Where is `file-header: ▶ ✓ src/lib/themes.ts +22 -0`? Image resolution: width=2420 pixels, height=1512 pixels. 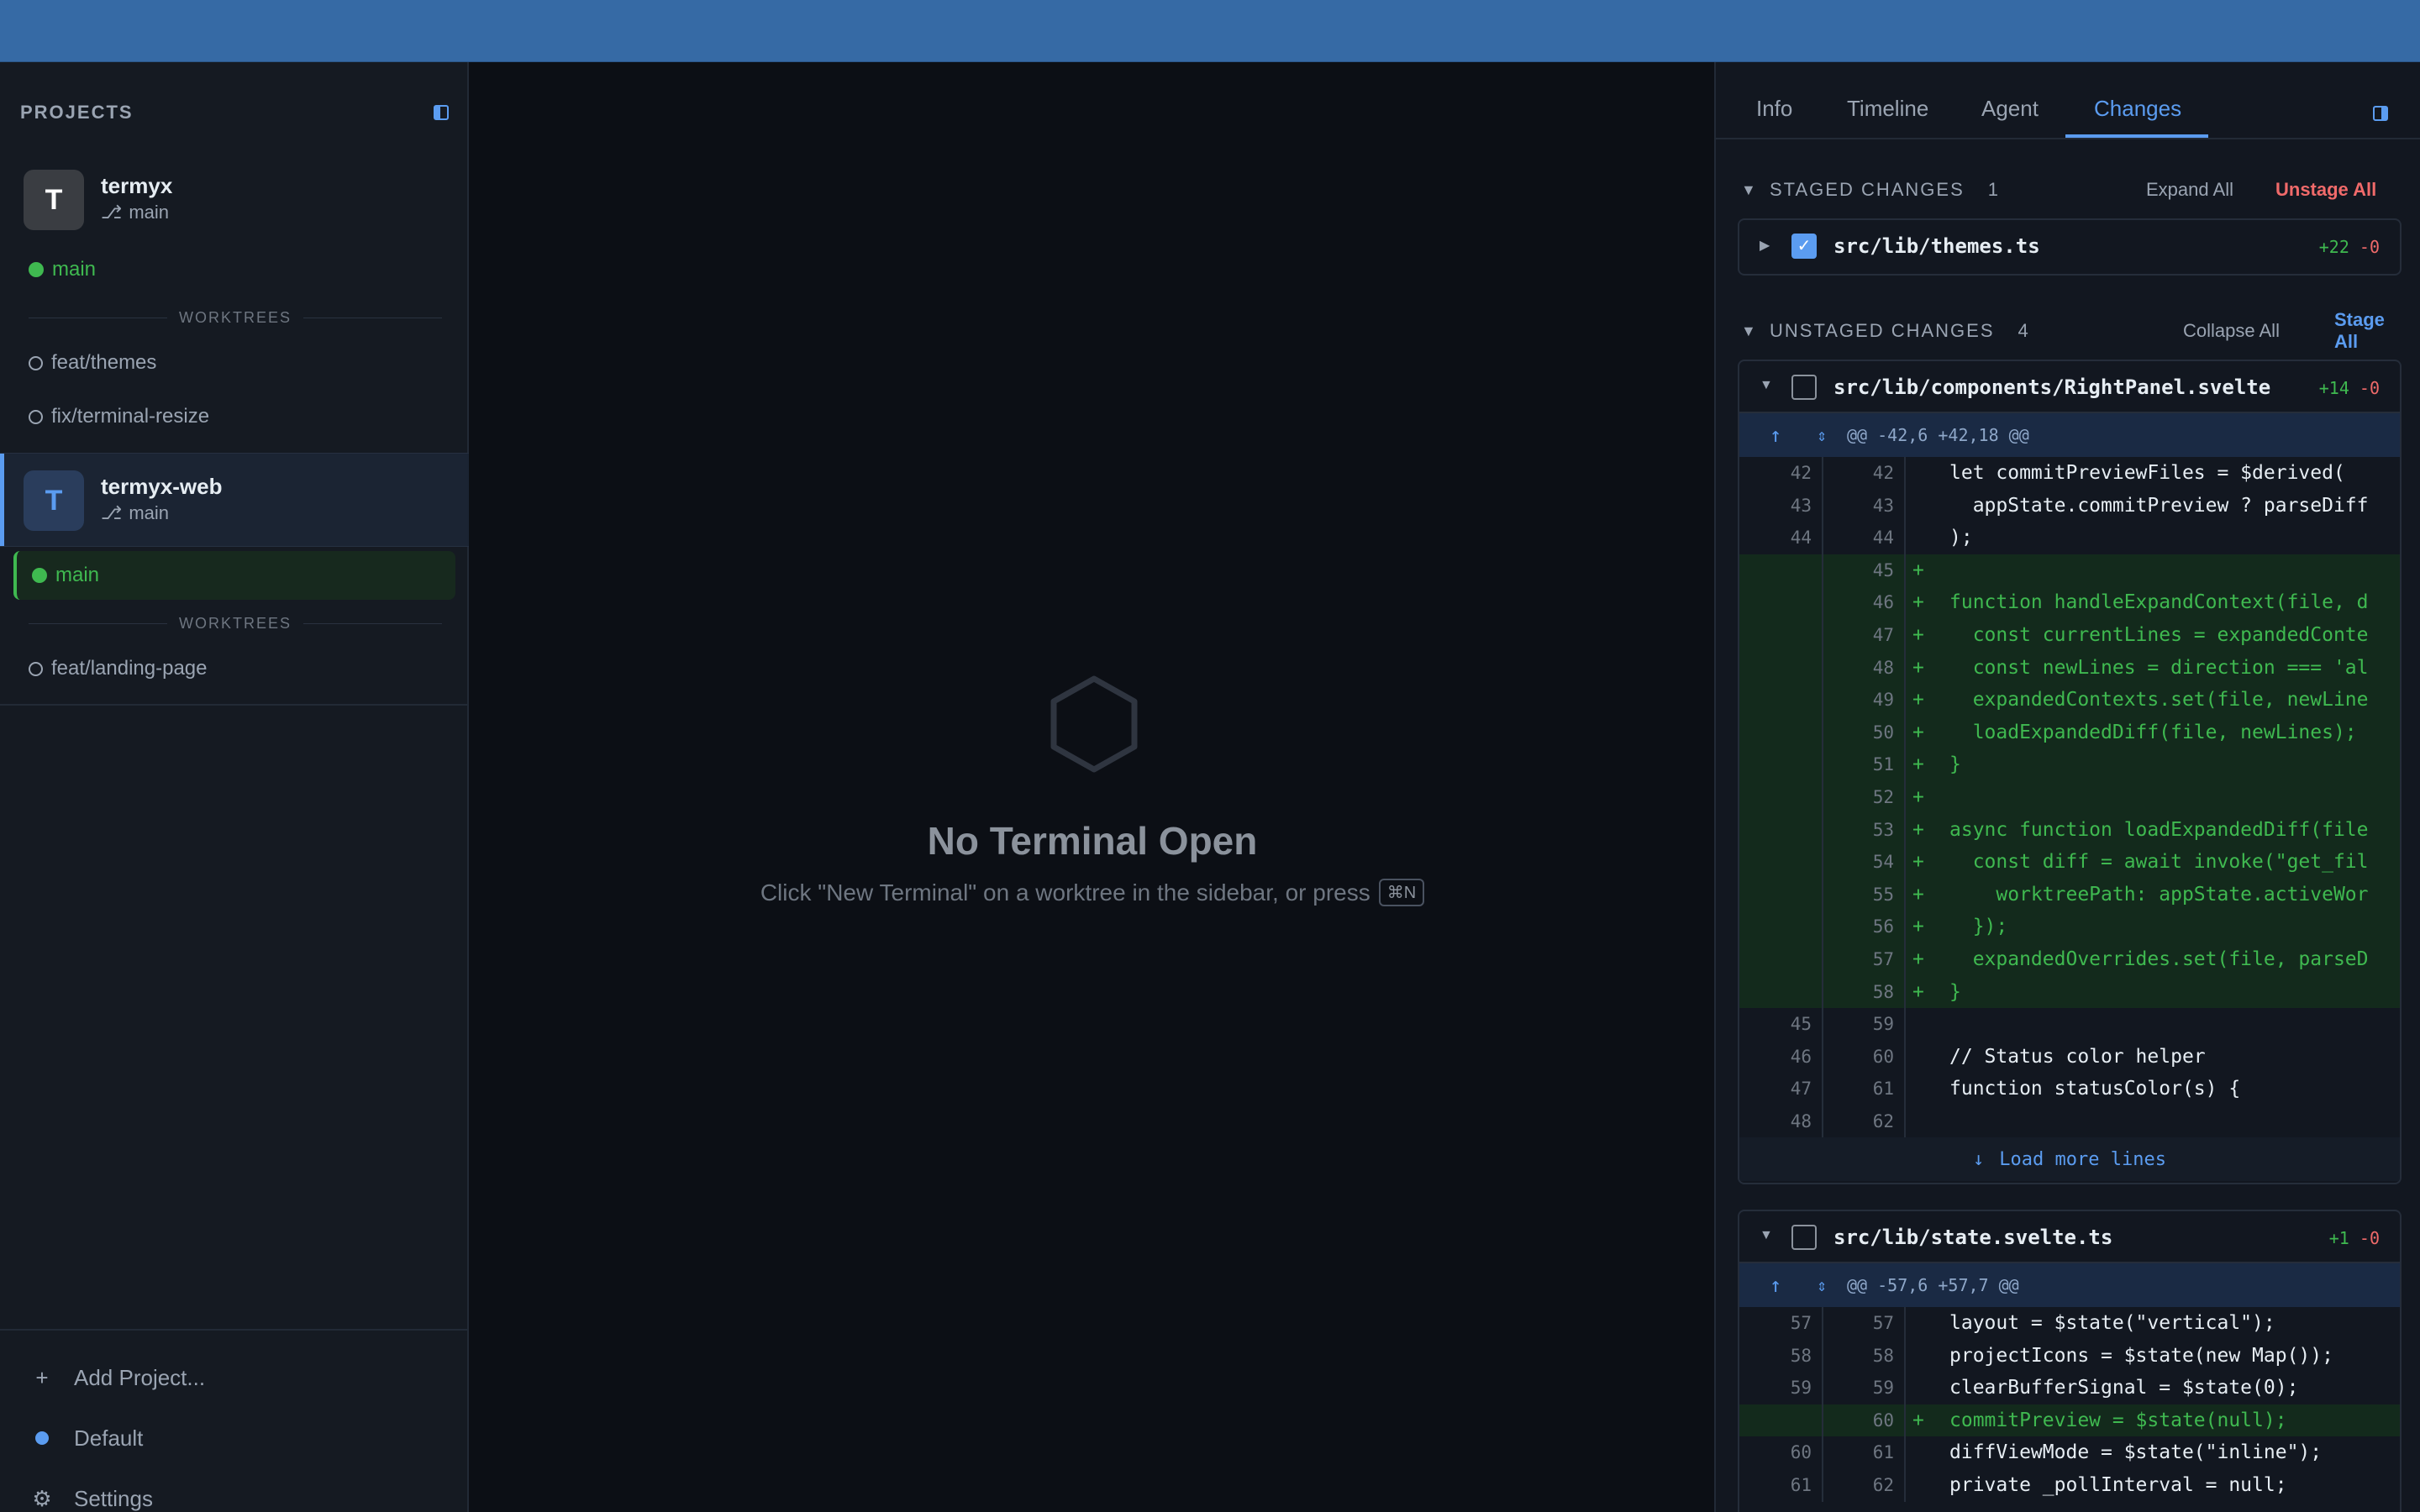
file-header: ▶ ✓ src/lib/themes.ts +22 -0 is located at coordinates (2069, 246).